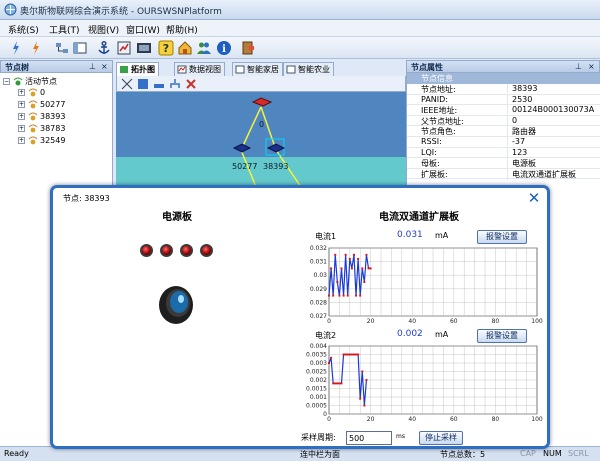 Image resolution: width=600 pixels, height=461 pixels. Describe the element at coordinates (329, 321) in the screenshot. I see `x-tick-label: 0` at that location.